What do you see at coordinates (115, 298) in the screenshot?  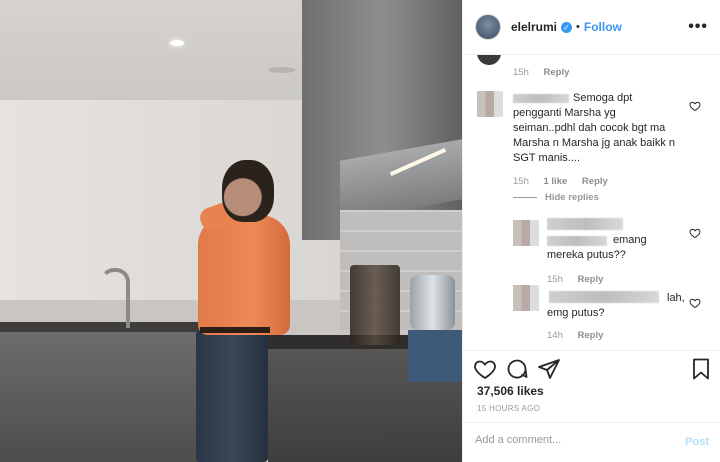 I see `photo-faucet` at bounding box center [115, 298].